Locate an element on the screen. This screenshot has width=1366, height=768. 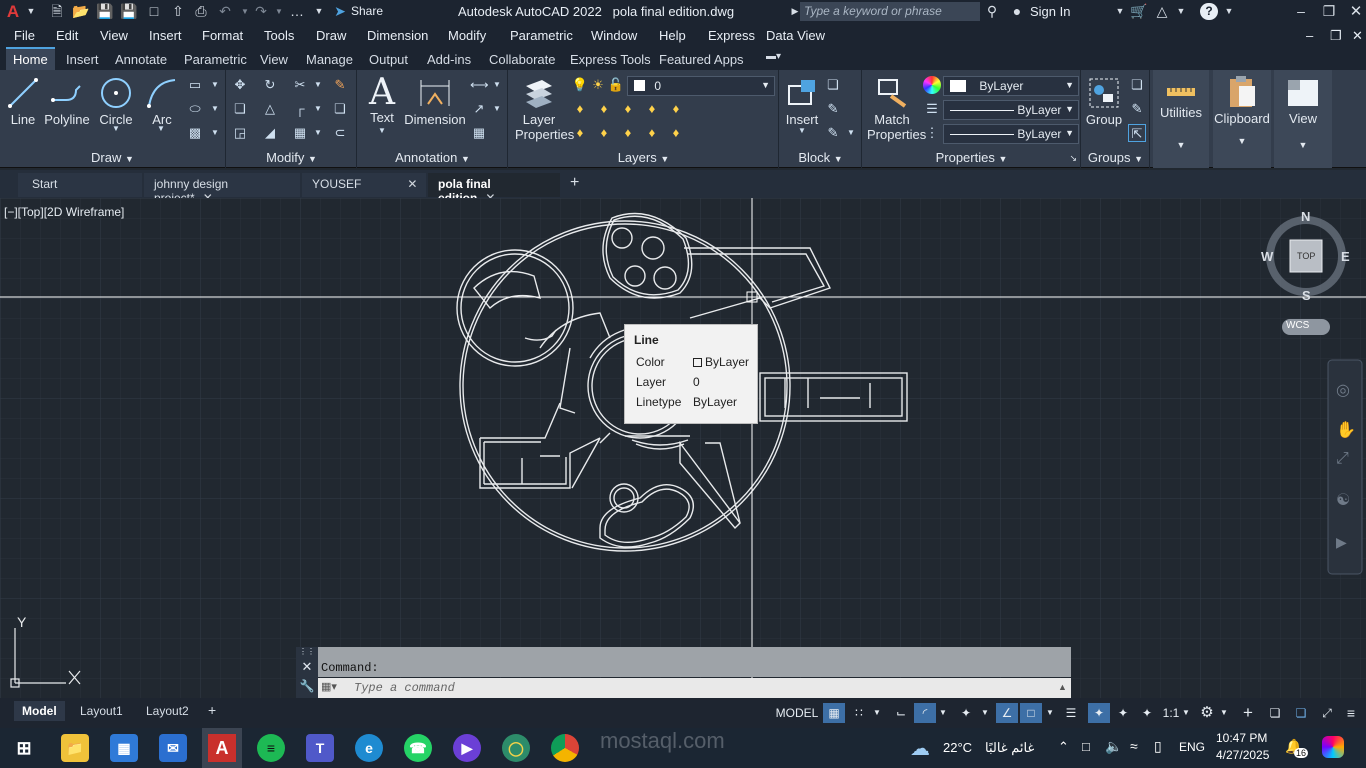
region-icon: ▩ is located at coordinates (195, 133).